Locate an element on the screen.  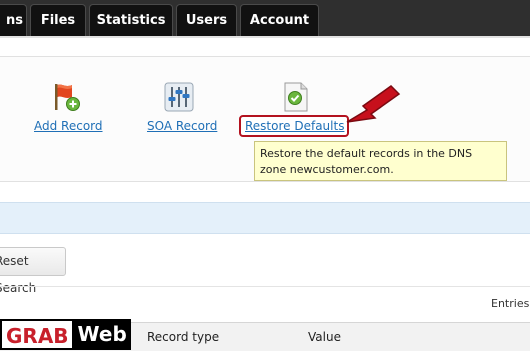
nav-divider is located at coordinates (265, 37).